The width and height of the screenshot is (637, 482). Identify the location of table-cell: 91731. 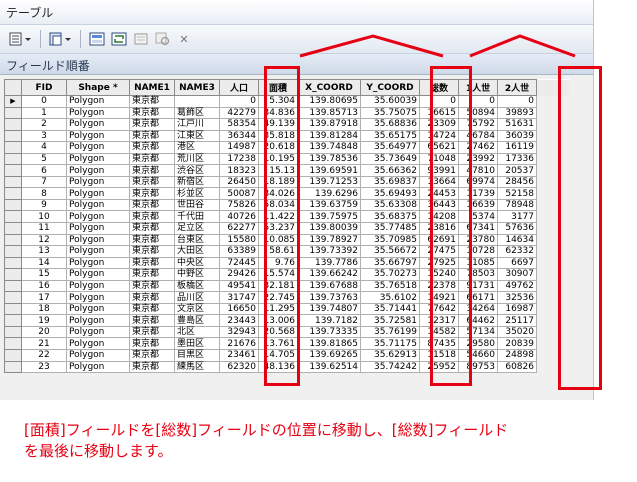
(478, 286).